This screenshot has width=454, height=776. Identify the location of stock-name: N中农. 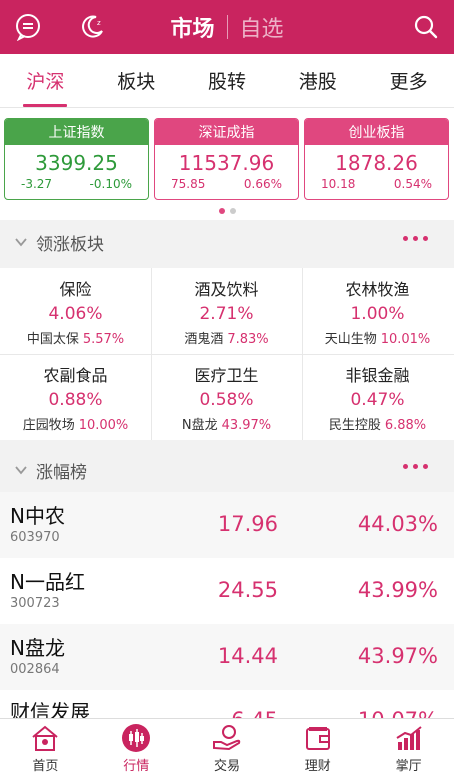
(37, 516).